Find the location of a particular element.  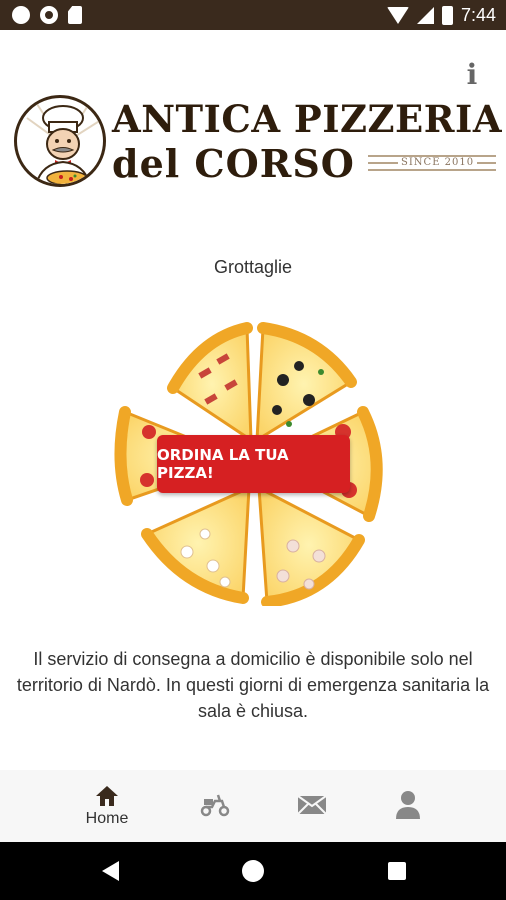

status-system: 7:44 is located at coordinates (441, 15).